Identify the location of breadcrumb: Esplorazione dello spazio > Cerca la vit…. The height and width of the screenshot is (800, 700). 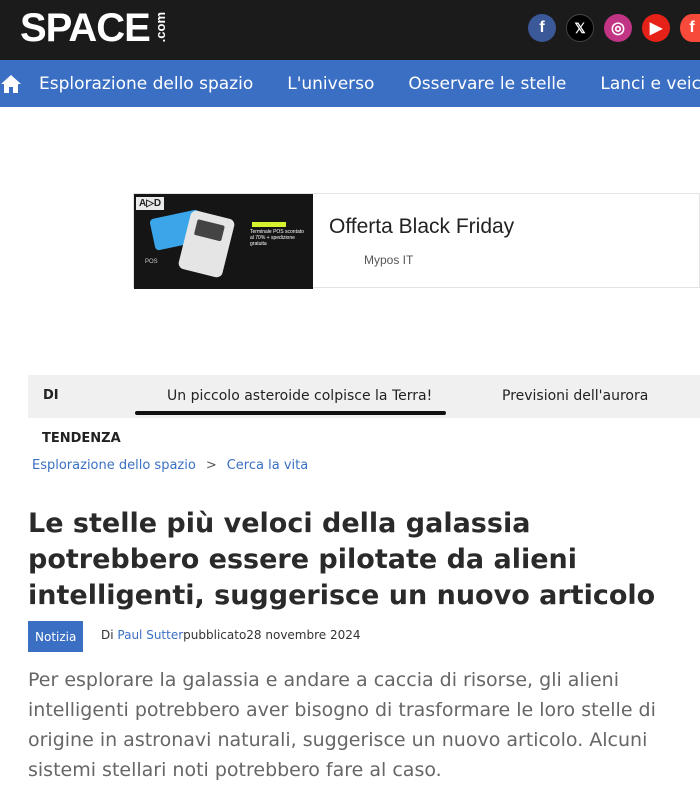
(170, 465).